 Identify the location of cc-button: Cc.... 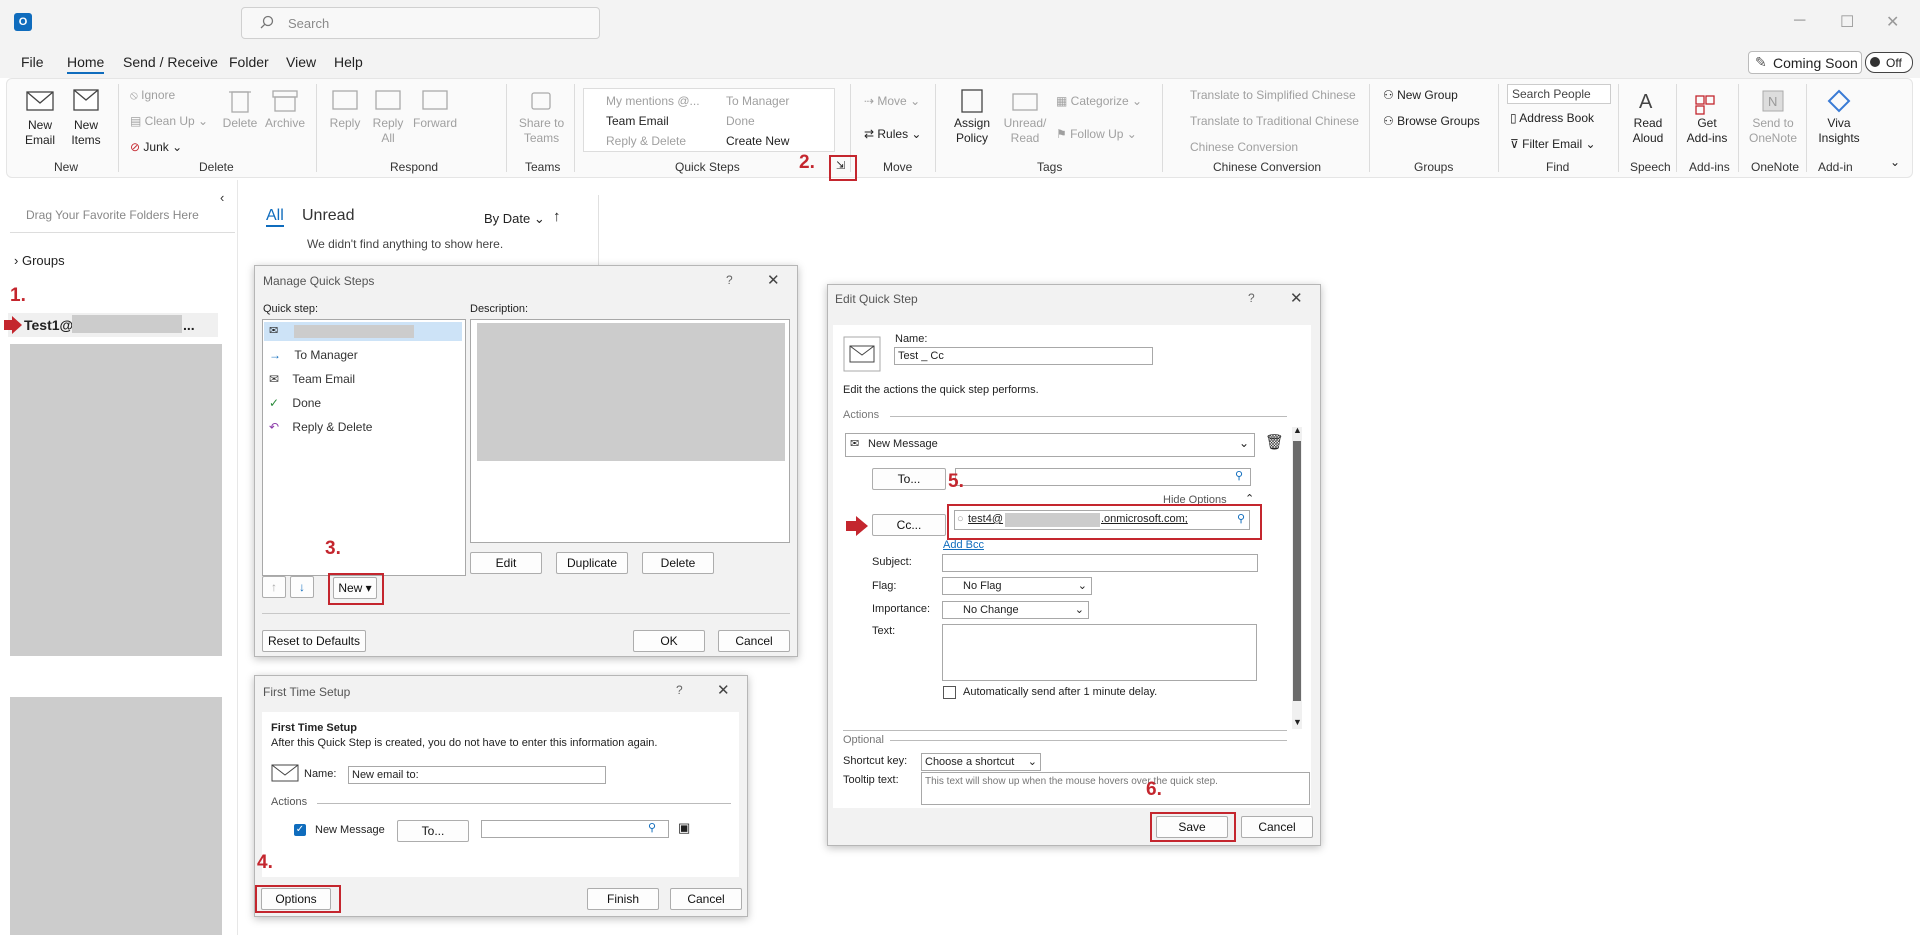
(909, 525).